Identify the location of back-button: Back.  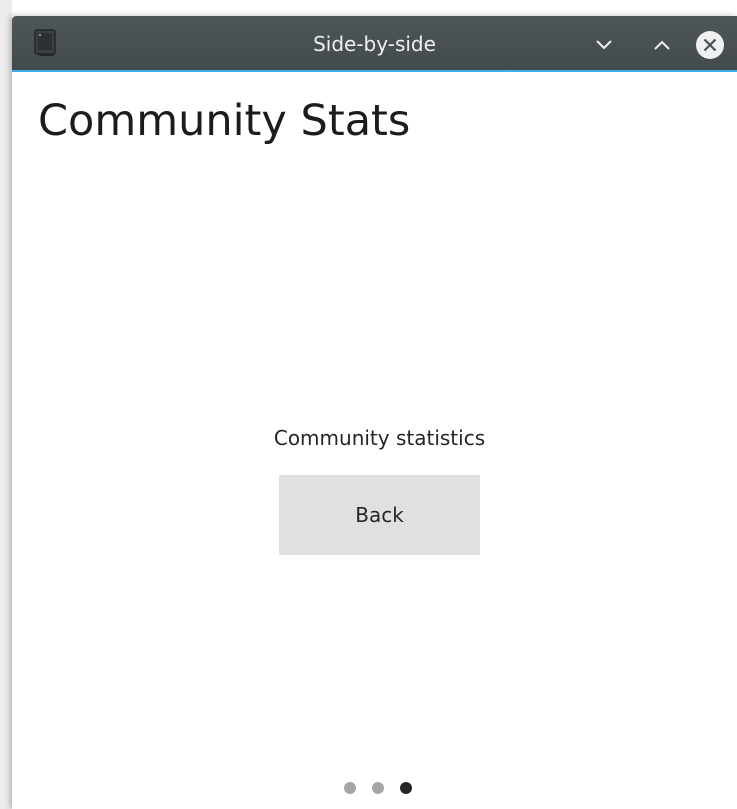
(379, 515).